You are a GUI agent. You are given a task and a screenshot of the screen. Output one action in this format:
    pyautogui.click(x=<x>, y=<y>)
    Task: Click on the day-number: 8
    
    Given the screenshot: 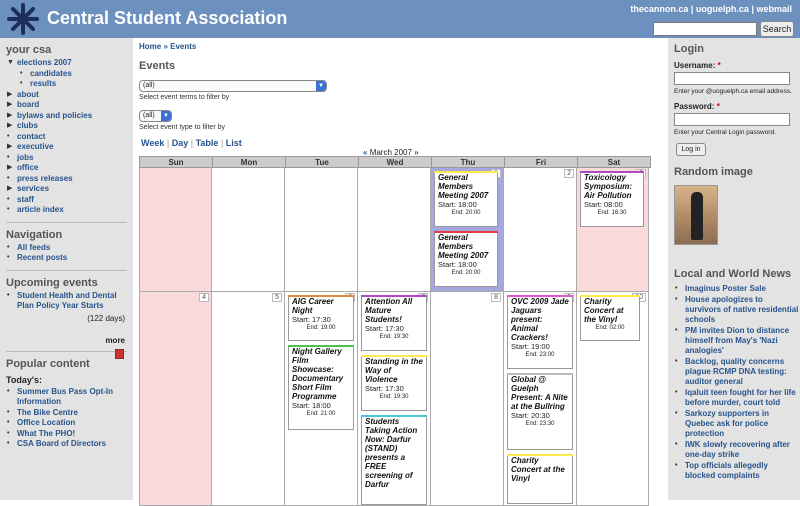 What is the action you would take?
    pyautogui.click(x=496, y=297)
    